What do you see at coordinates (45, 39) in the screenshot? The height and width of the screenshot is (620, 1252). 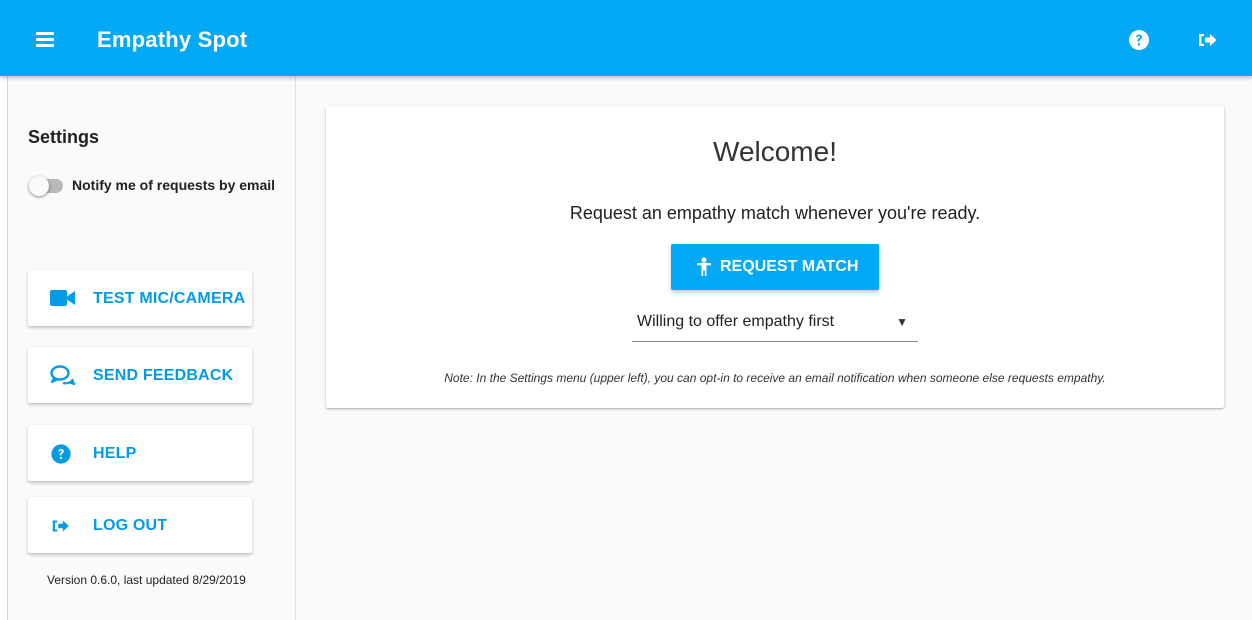 I see `menu-icon` at bounding box center [45, 39].